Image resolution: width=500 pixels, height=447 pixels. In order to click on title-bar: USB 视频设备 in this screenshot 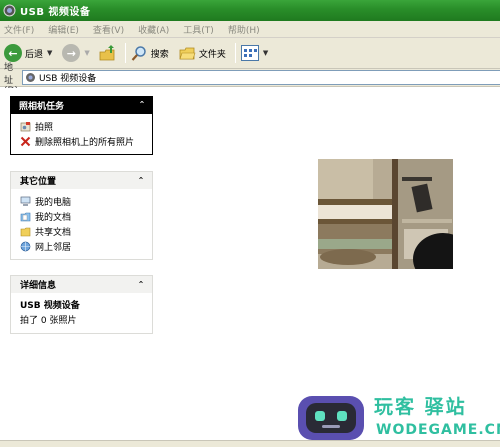, I will do `click(250, 10)`.